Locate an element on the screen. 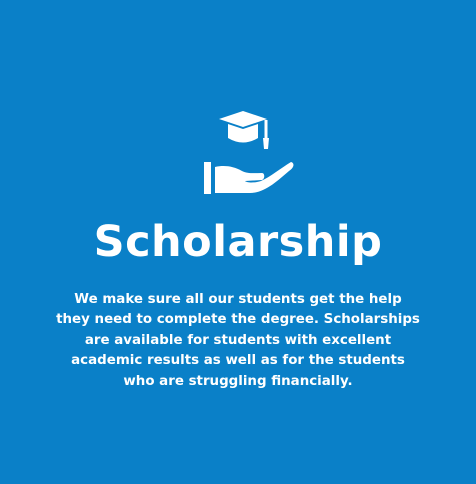 This screenshot has height=484, width=476. graduation-cap-in-hand-icon is located at coordinates (248, 154).